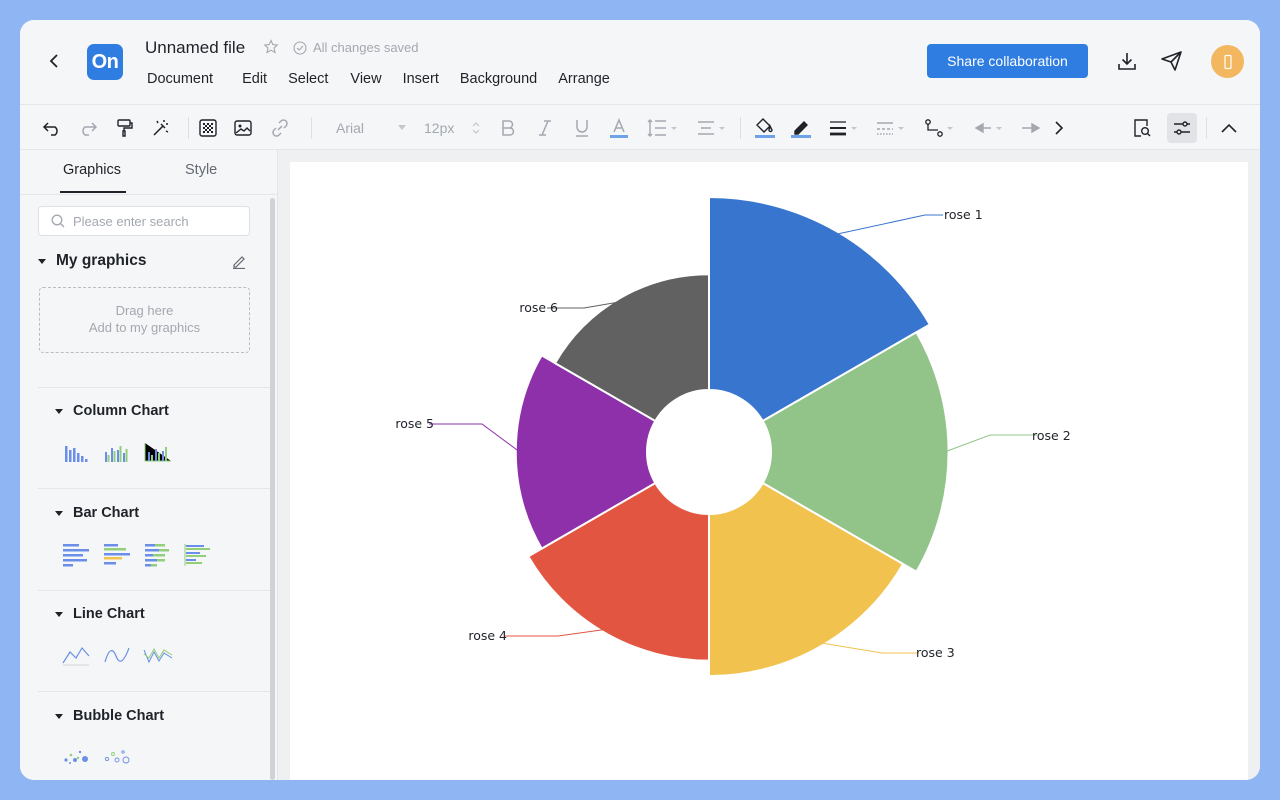  I want to click on column-chart-thumb-basic, so click(77, 454).